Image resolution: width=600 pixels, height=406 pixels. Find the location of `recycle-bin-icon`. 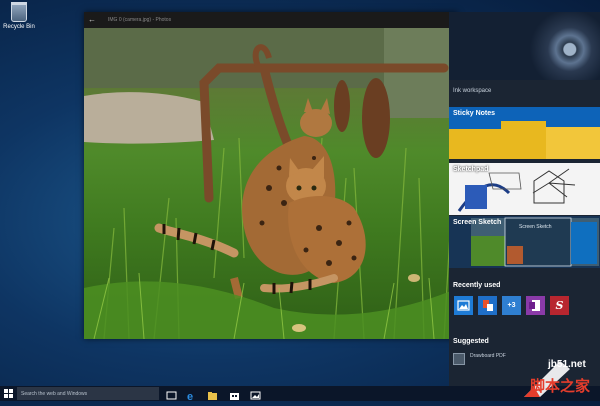

recycle-bin-icon is located at coordinates (19, 12).